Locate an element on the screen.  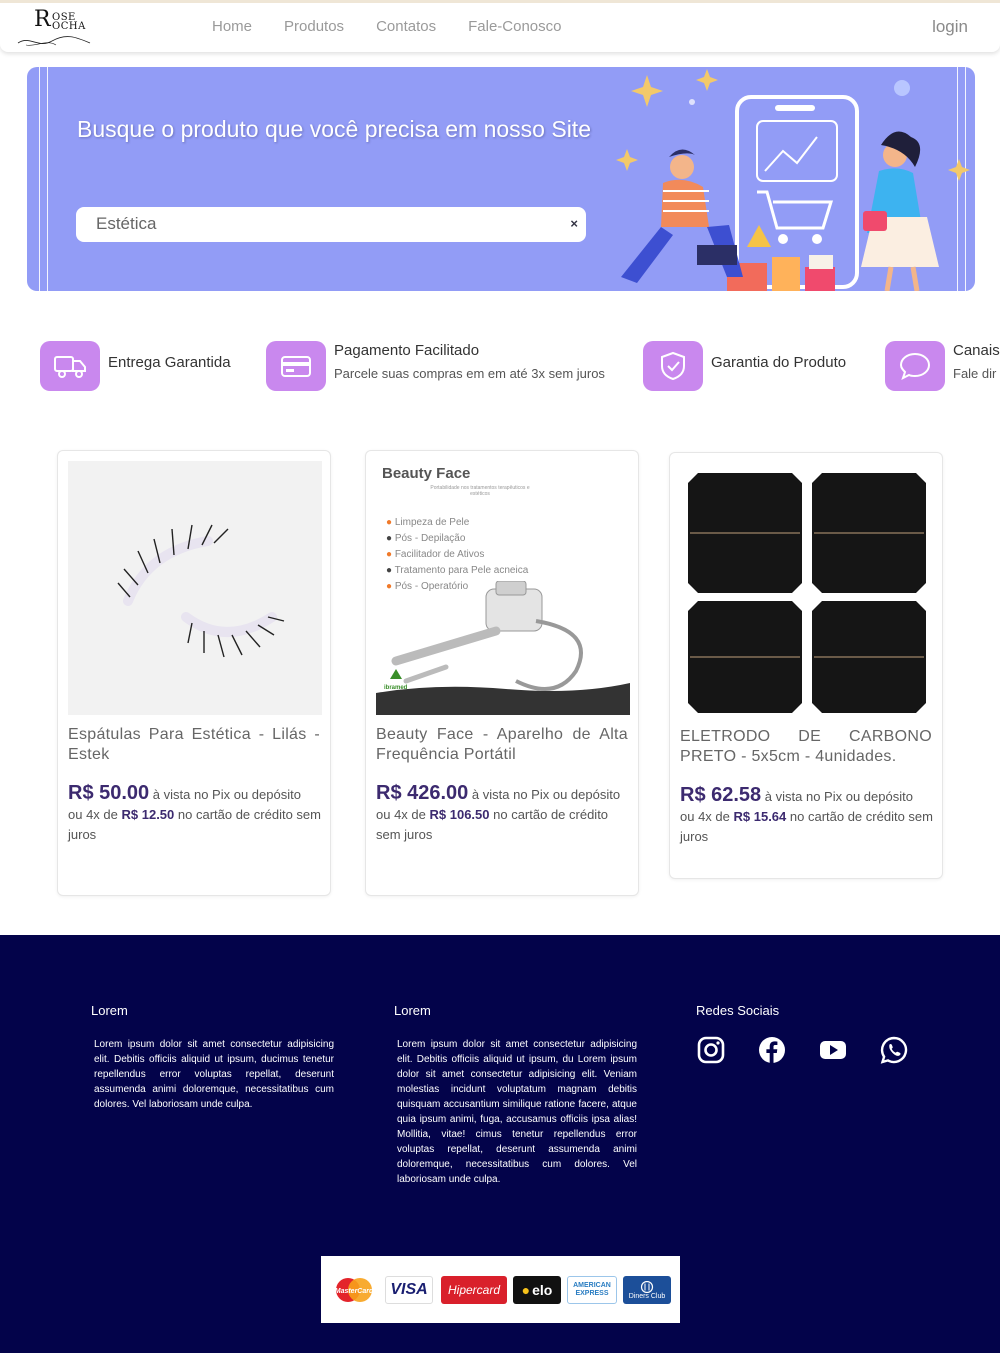
hipercard-icon: Hipercard is located at coordinates (474, 1290).